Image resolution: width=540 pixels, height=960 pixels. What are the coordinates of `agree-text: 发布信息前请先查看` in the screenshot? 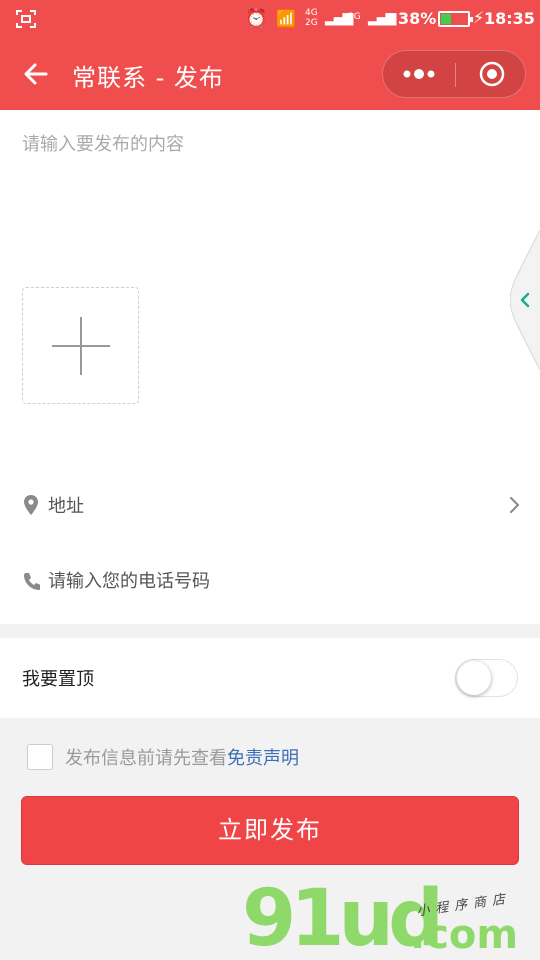 It's located at (146, 758).